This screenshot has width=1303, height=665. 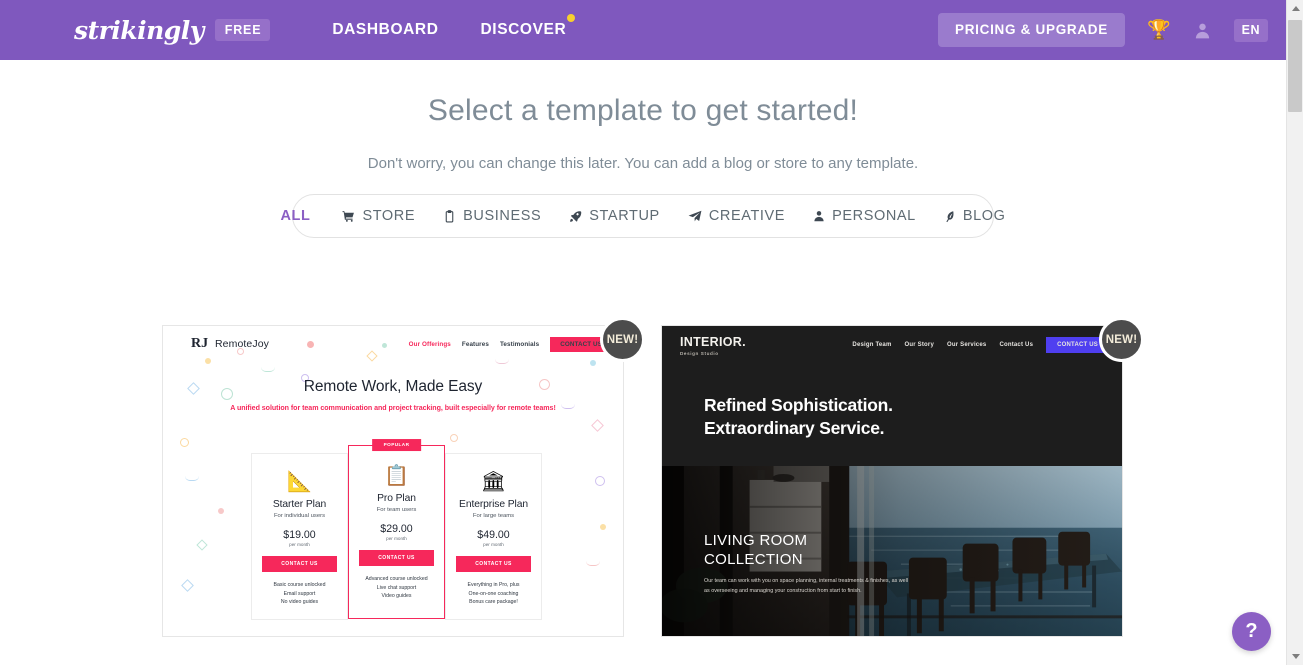 What do you see at coordinates (449, 216) in the screenshot?
I see `clipboard-icon` at bounding box center [449, 216].